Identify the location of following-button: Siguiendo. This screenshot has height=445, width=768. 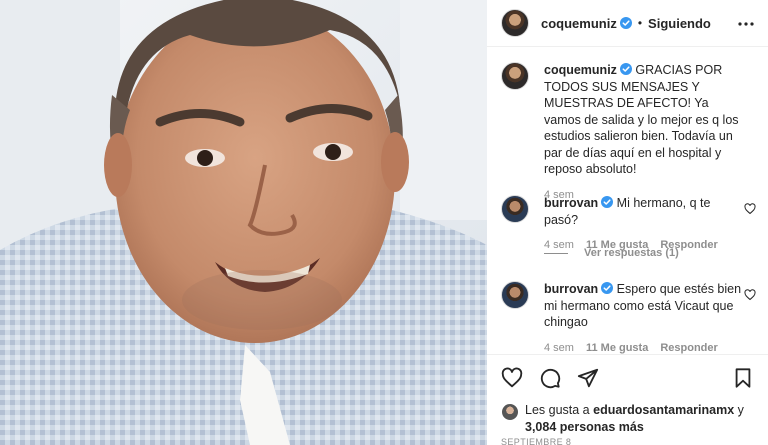
(679, 23).